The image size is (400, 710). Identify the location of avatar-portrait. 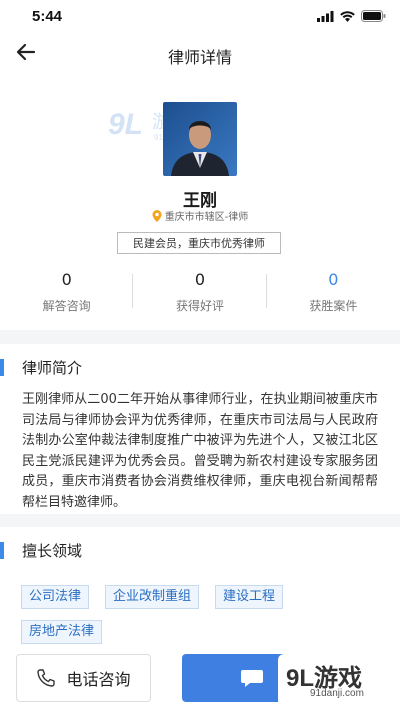
(200, 139).